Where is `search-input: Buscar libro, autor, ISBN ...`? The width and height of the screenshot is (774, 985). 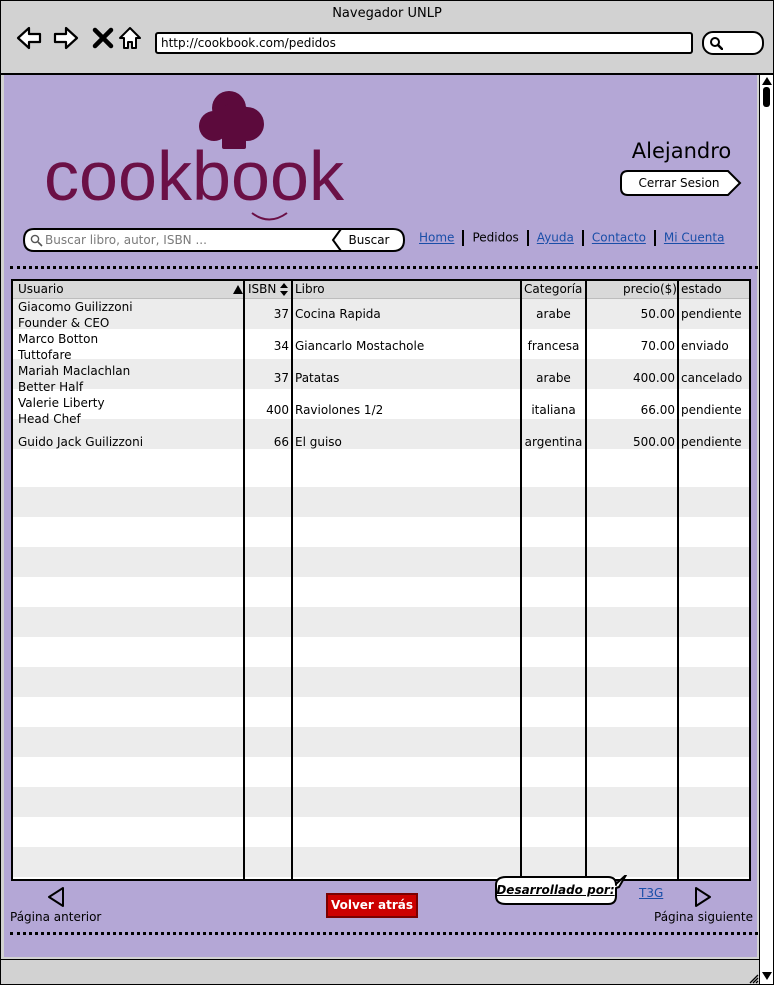
search-input: Buscar libro, autor, ISBN ... is located at coordinates (126, 240).